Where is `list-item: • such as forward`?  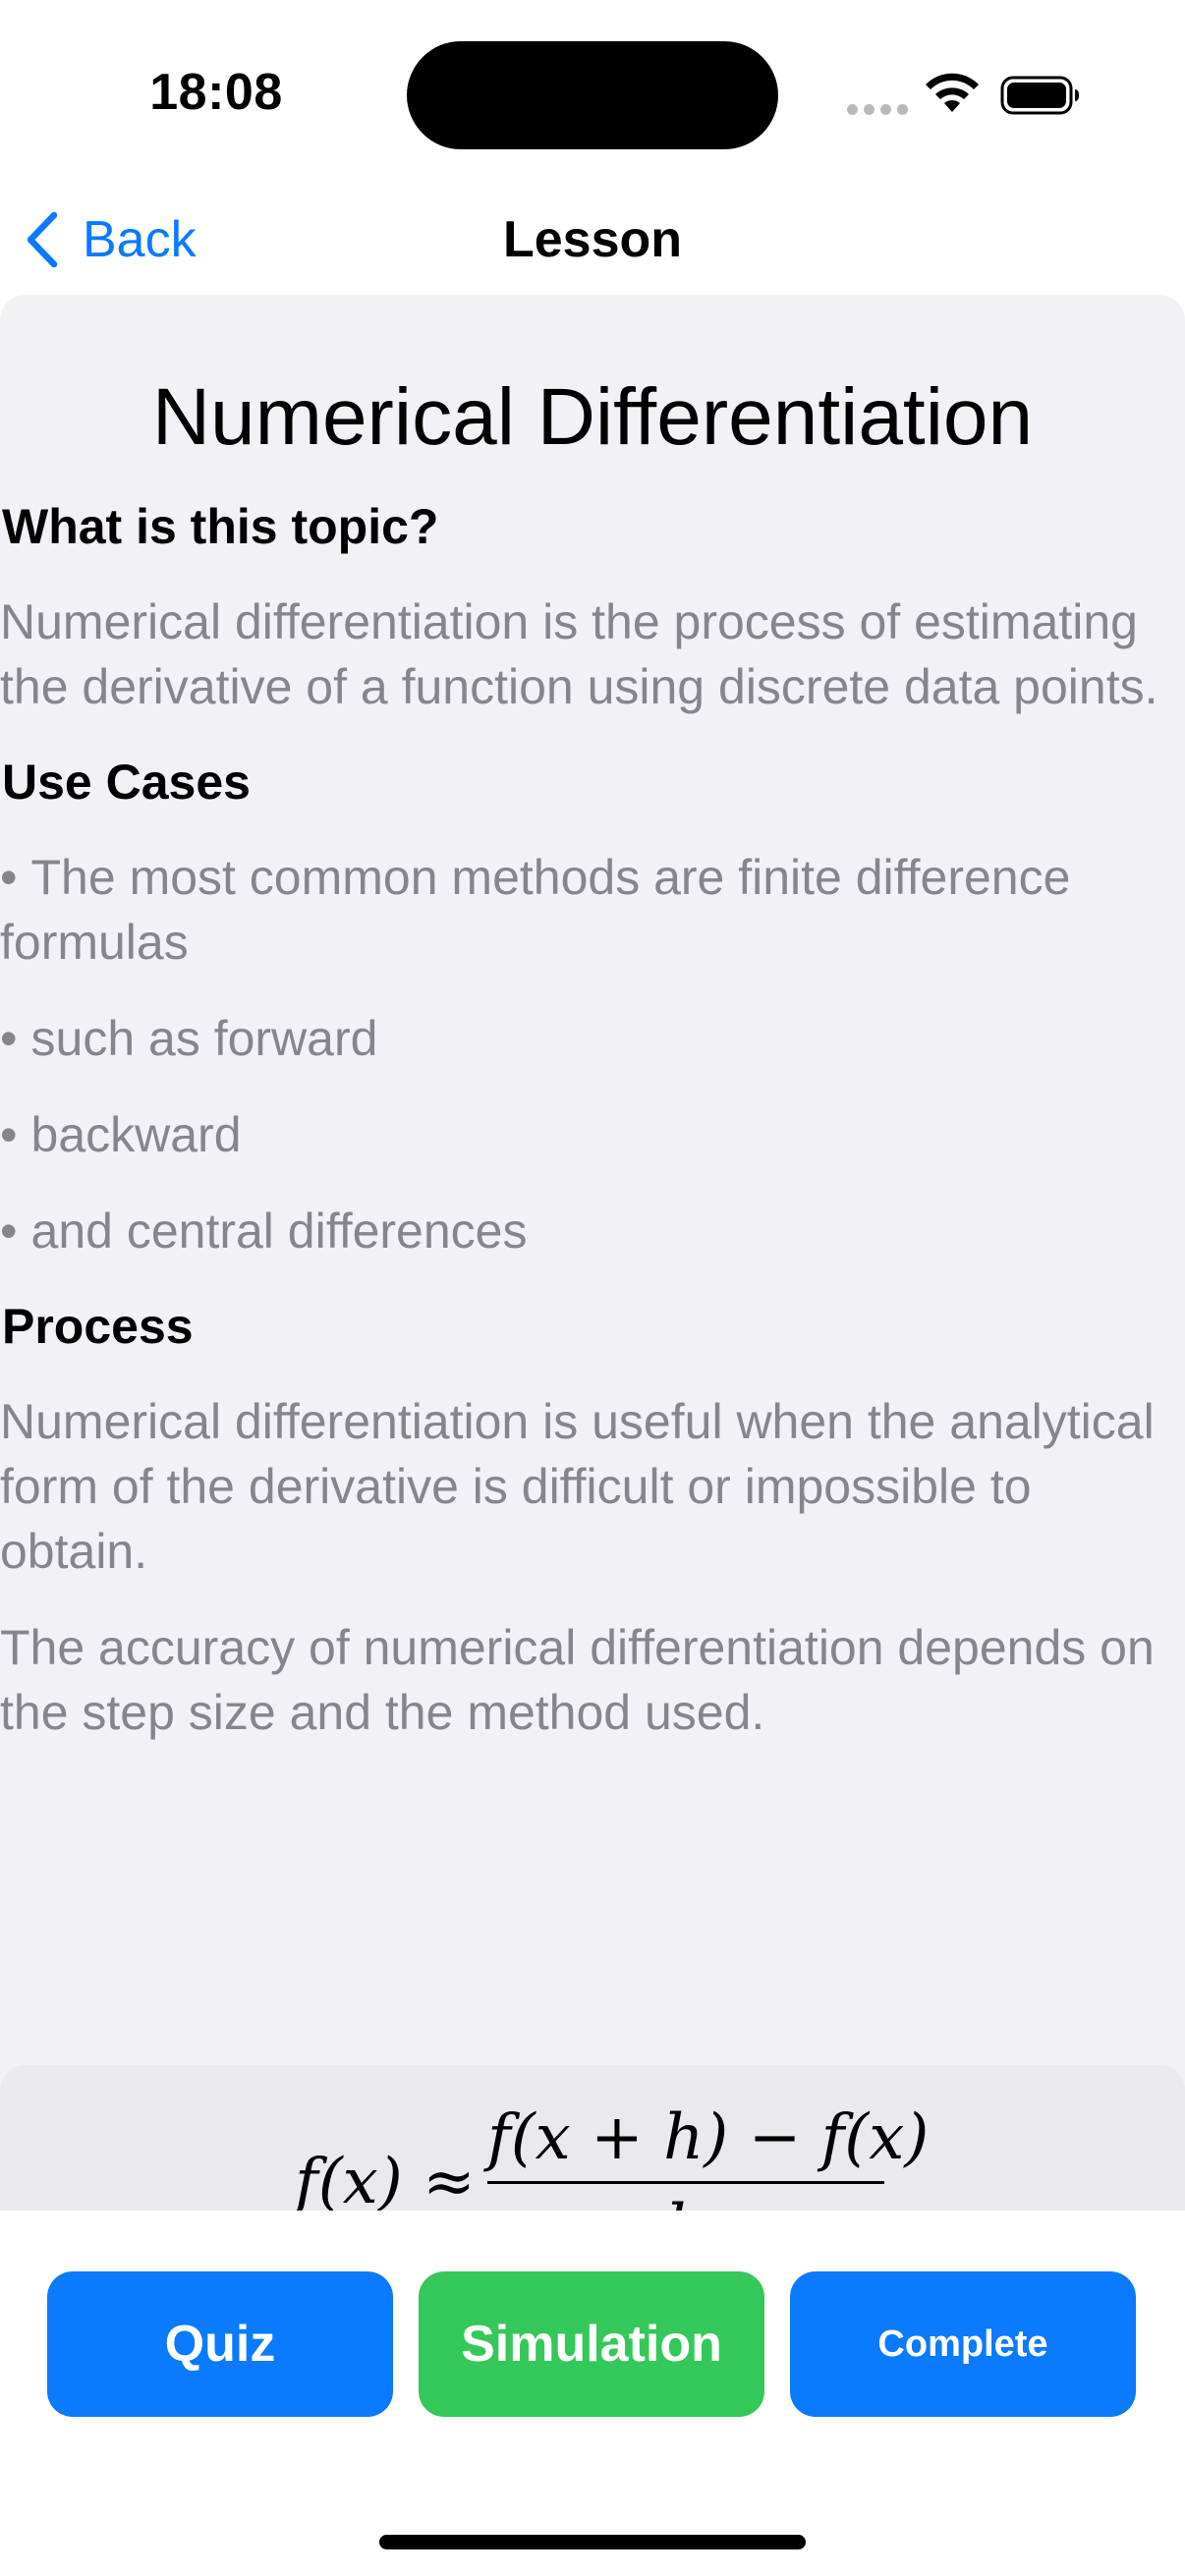 list-item: • such as forward is located at coordinates (189, 1038).